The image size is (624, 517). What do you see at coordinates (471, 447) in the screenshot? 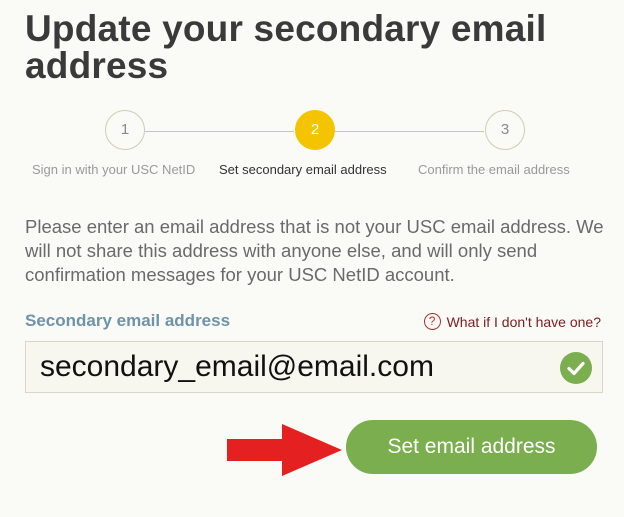
I see `set-email-address-button: Set email address` at bounding box center [471, 447].